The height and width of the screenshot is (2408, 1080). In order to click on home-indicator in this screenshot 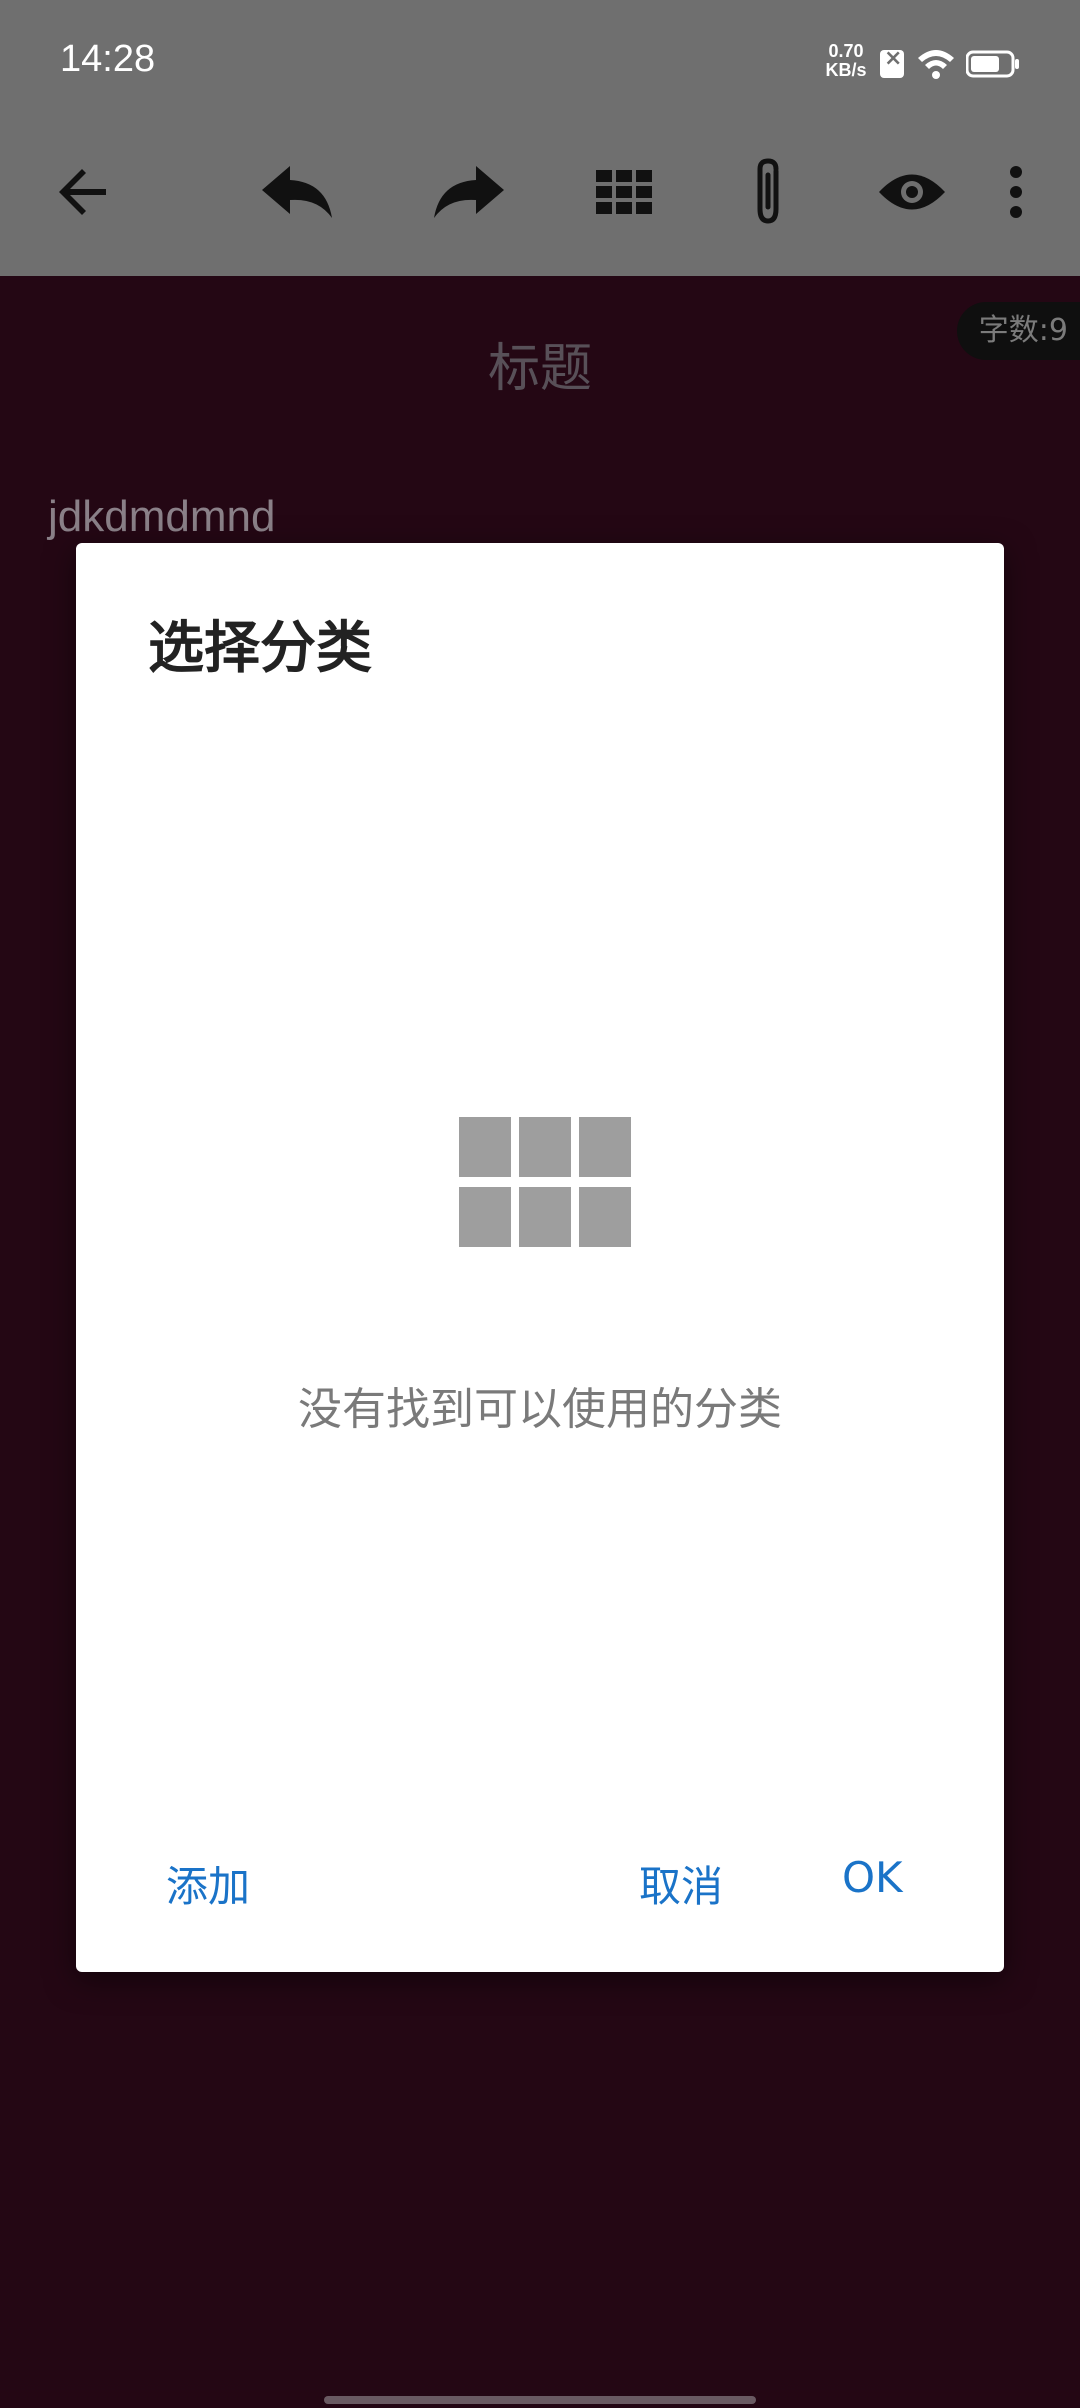, I will do `click(540, 2400)`.